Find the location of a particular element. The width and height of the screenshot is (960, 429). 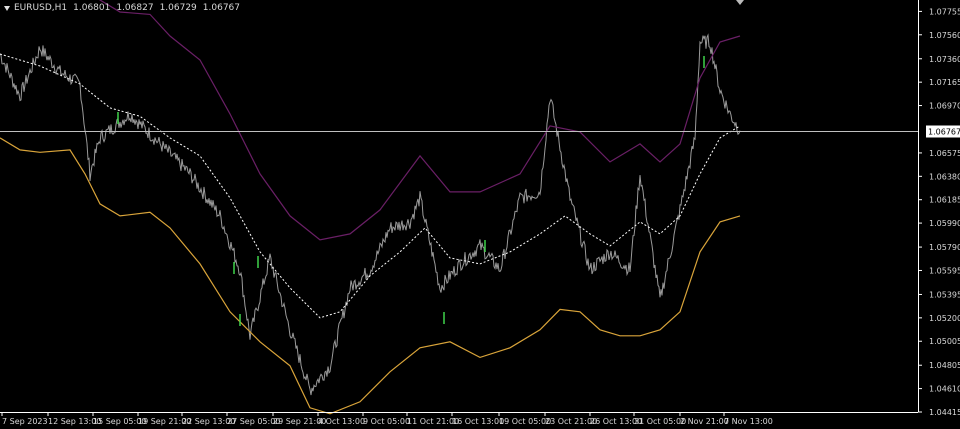

price-label: 1.06185 is located at coordinates (944, 200).